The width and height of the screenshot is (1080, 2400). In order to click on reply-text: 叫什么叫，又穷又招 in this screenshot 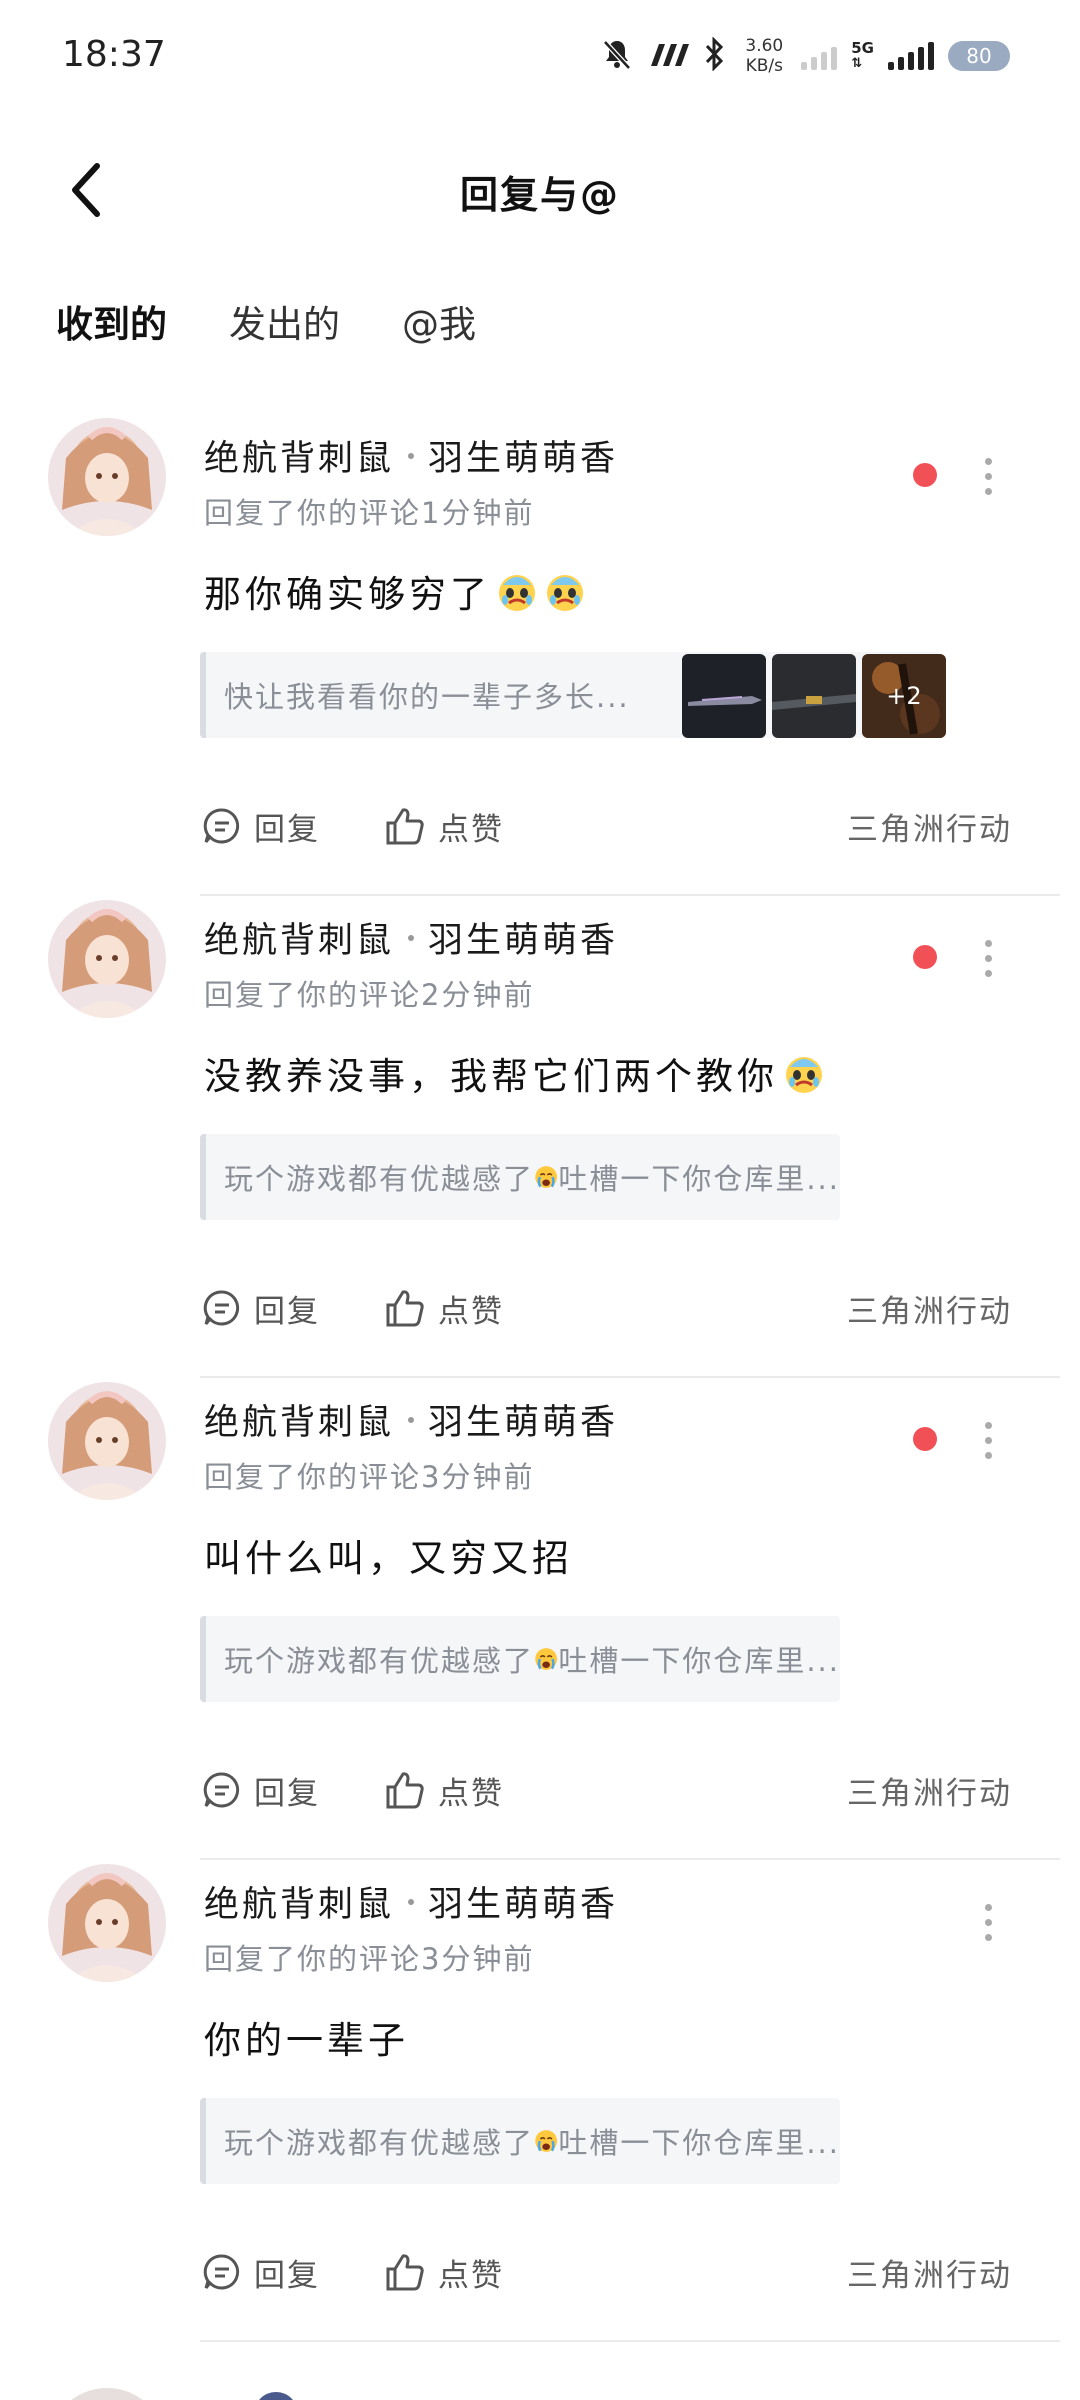, I will do `click(388, 1558)`.